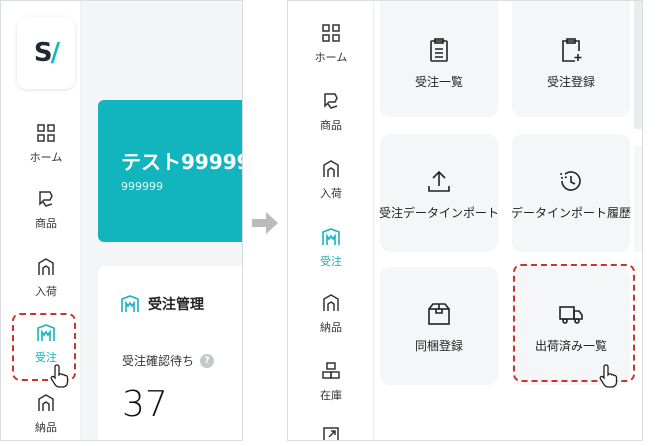  Describe the element at coordinates (46, 53) in the screenshot. I see `app-logo: S/` at that location.